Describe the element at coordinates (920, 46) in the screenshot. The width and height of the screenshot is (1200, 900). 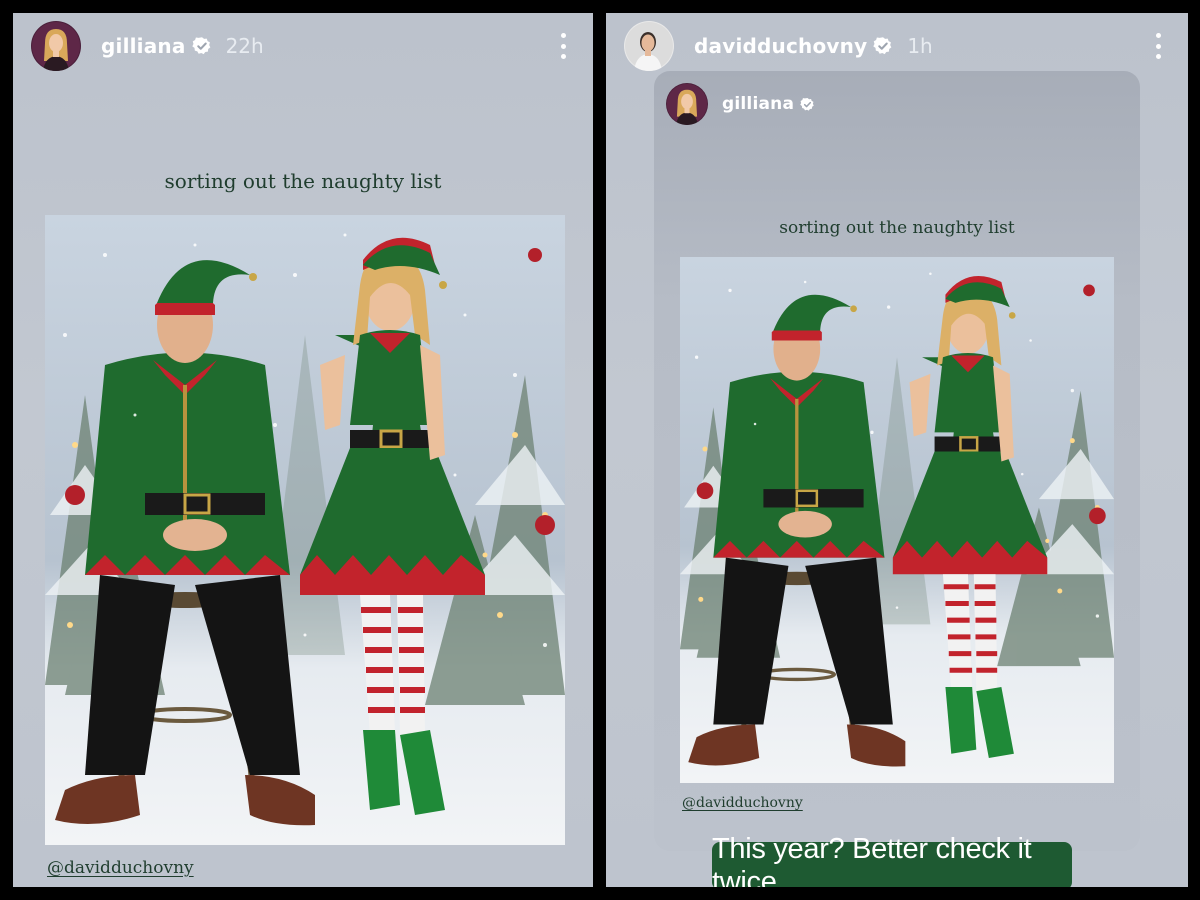
I see `post-time: 1h` at that location.